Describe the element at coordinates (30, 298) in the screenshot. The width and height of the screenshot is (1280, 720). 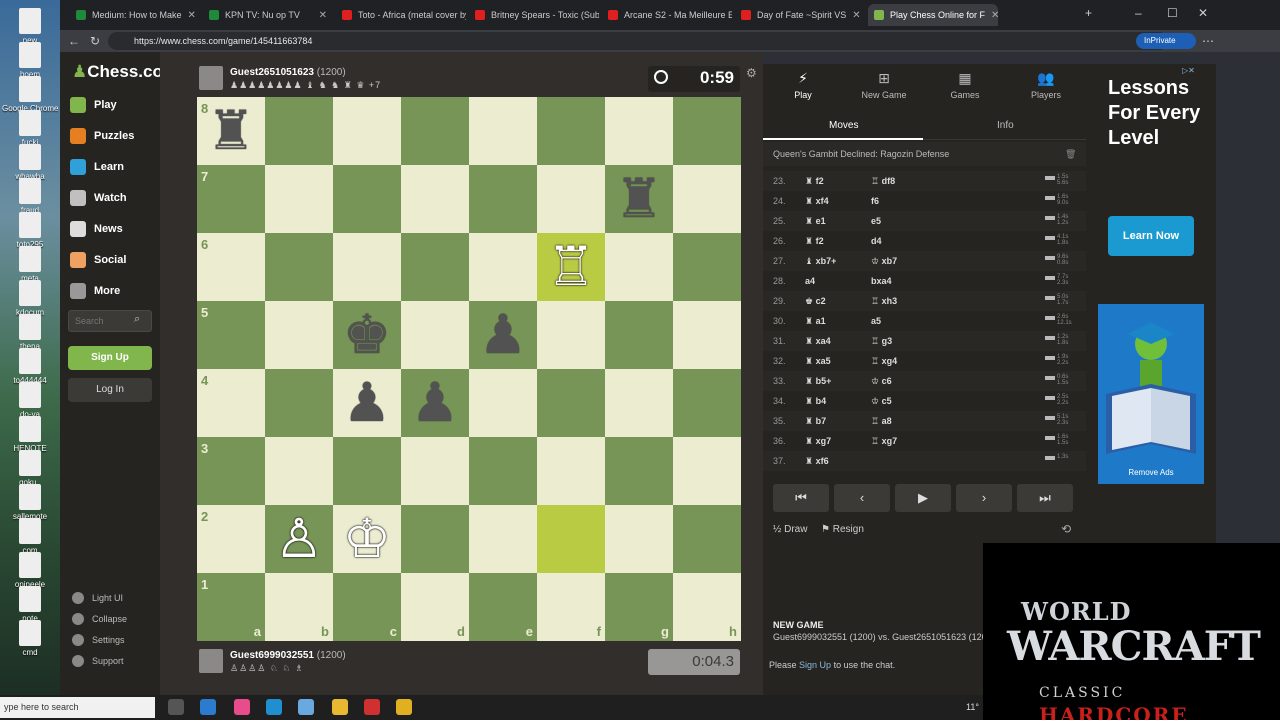
I see `desktop-icon: kdocum` at that location.